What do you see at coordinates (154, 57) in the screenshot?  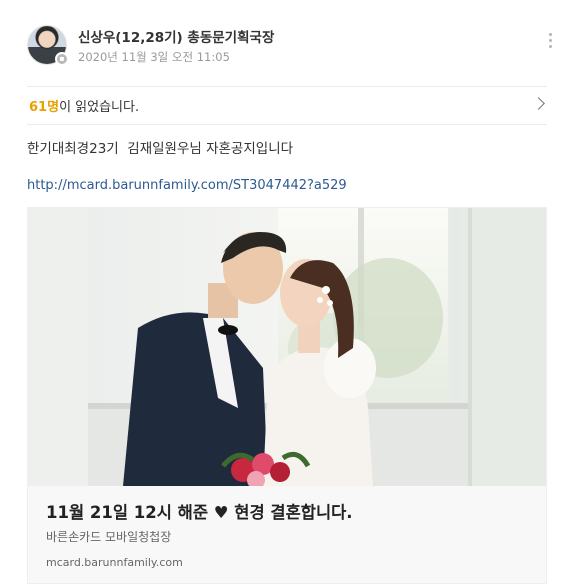 I see `post-date: 2020년 11월 3일 오전 11:05` at bounding box center [154, 57].